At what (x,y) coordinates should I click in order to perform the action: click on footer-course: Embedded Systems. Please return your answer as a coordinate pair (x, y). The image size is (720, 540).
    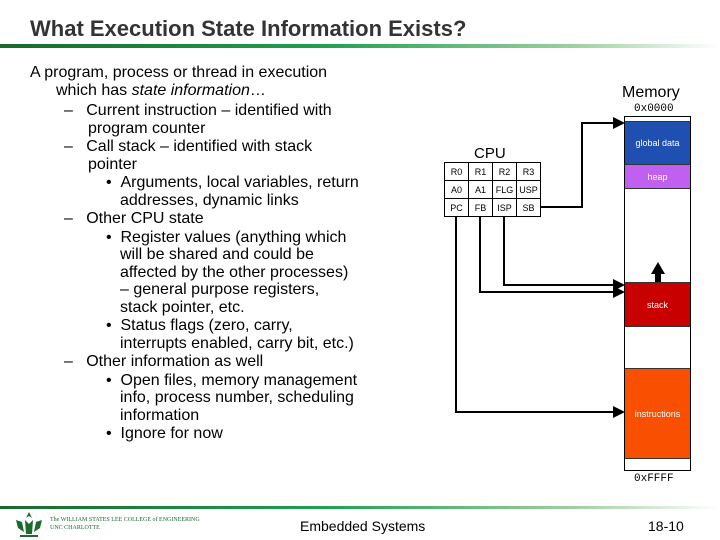
    Looking at the image, I should click on (363, 526).